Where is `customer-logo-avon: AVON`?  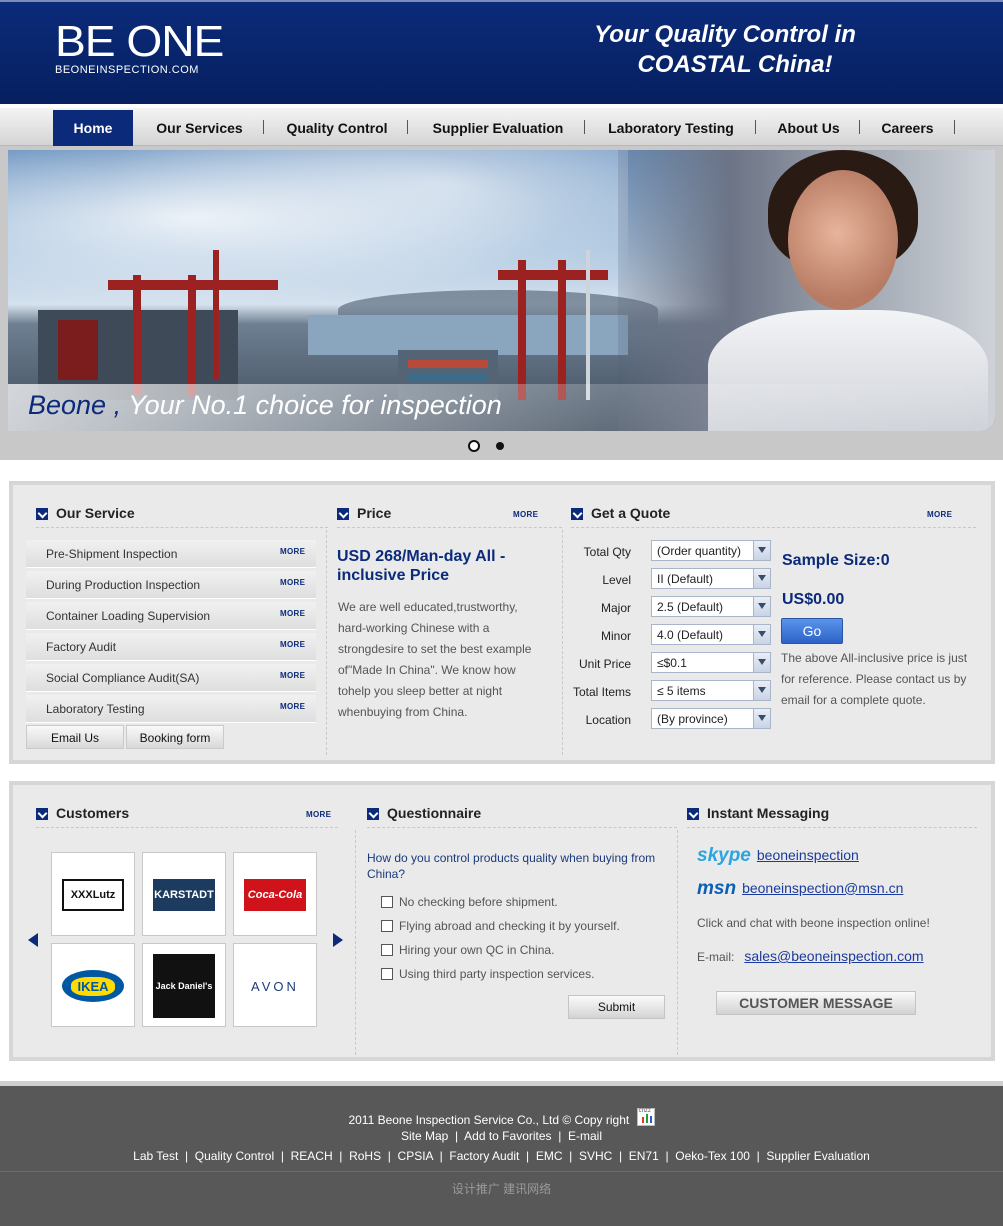 customer-logo-avon: AVON is located at coordinates (275, 985).